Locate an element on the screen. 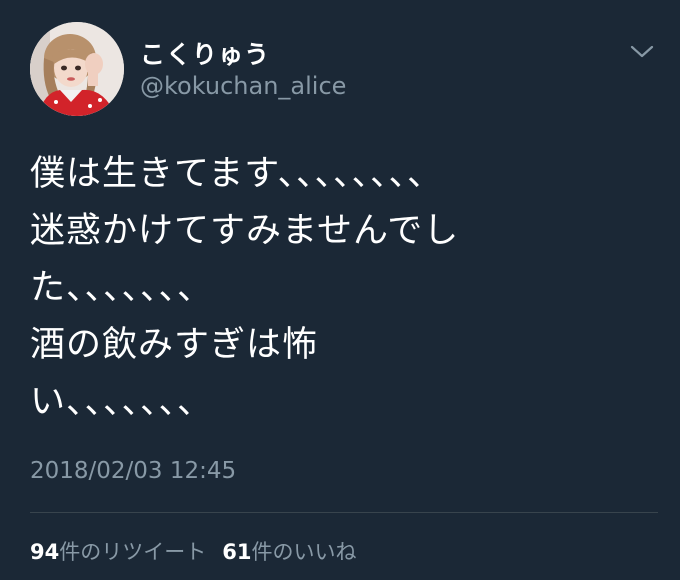 The width and height of the screenshot is (680, 580). like-stat: 61件のいいね is located at coordinates (289, 552).